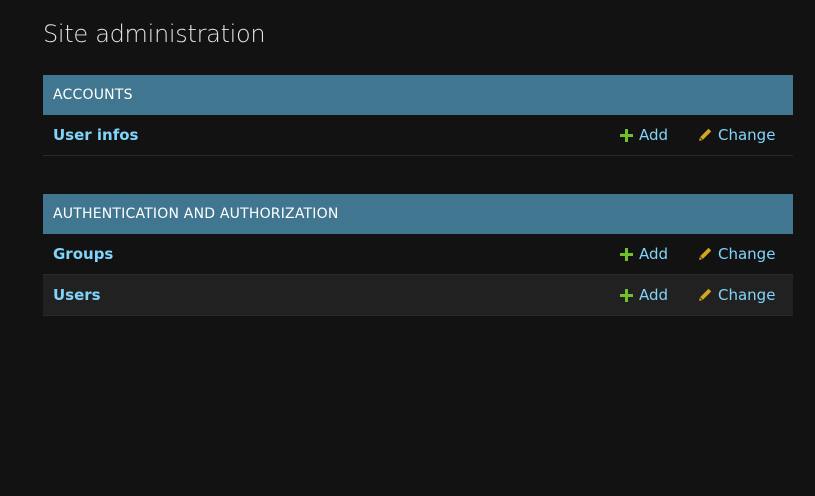  What do you see at coordinates (418, 295) in the screenshot?
I see `table-row: Users Add Change` at bounding box center [418, 295].